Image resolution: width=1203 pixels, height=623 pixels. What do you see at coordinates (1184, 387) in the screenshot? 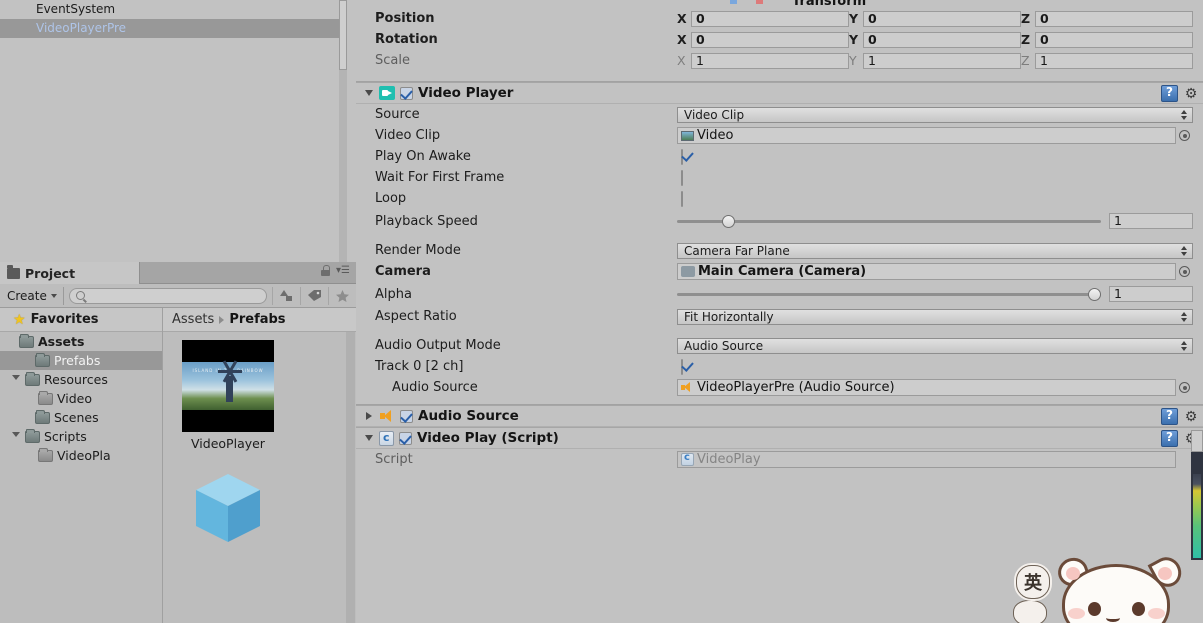
I see `audio-source-picker-button` at bounding box center [1184, 387].